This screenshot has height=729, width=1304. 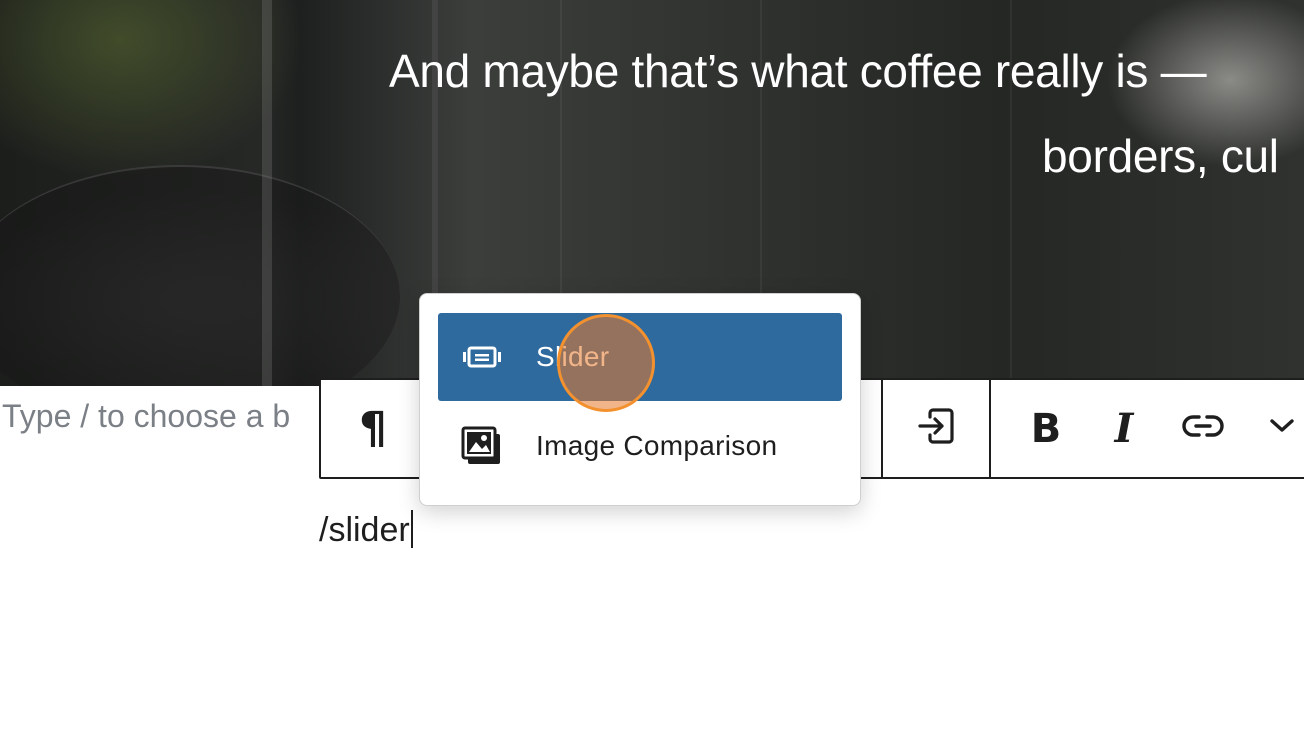 What do you see at coordinates (1160, 156) in the screenshot?
I see `cover-text-line-2: borders, cul` at bounding box center [1160, 156].